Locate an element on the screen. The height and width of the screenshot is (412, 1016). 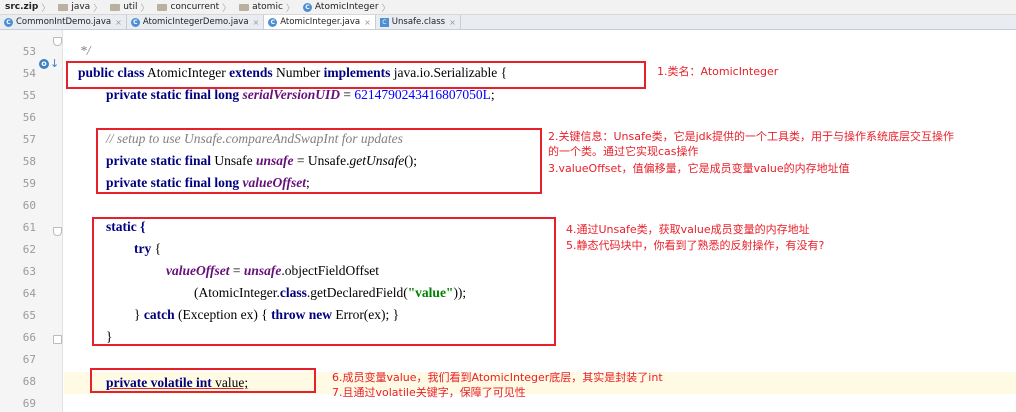
line-number: 67 is located at coordinates (29, 359).